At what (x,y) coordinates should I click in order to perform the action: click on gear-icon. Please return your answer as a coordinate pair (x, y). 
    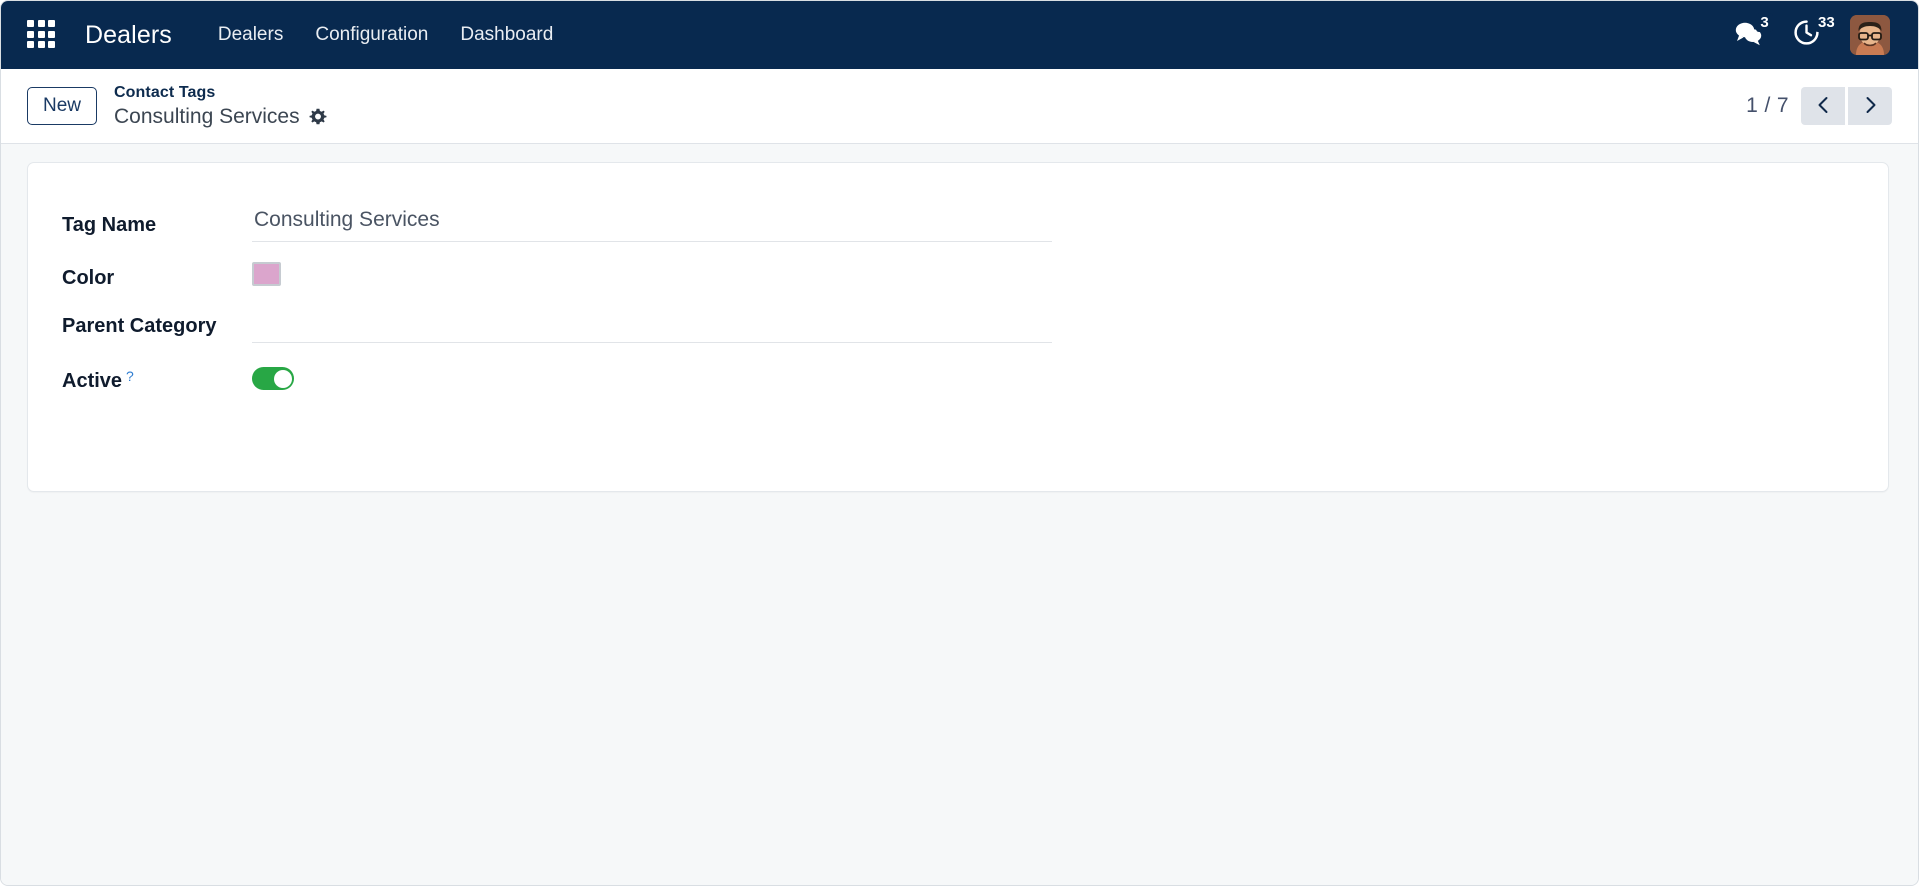
    Looking at the image, I should click on (318, 117).